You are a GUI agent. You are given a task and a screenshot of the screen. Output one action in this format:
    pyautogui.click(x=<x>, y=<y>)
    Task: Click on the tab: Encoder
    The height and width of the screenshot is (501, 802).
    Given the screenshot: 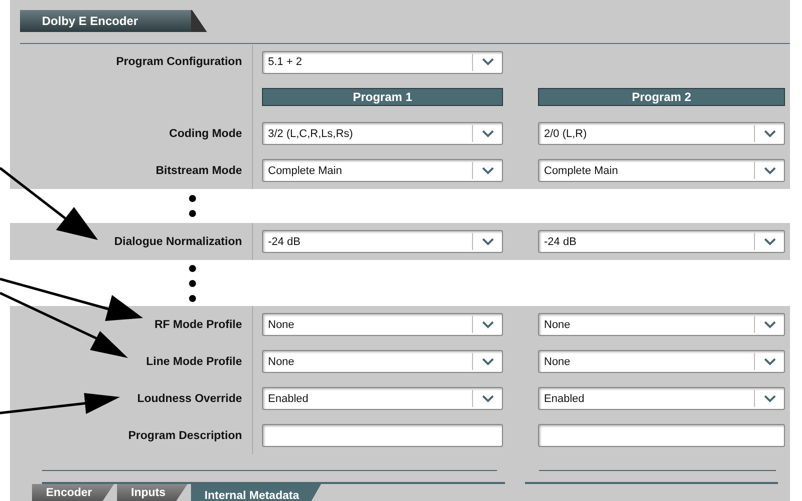 What is the action you would take?
    pyautogui.click(x=73, y=492)
    